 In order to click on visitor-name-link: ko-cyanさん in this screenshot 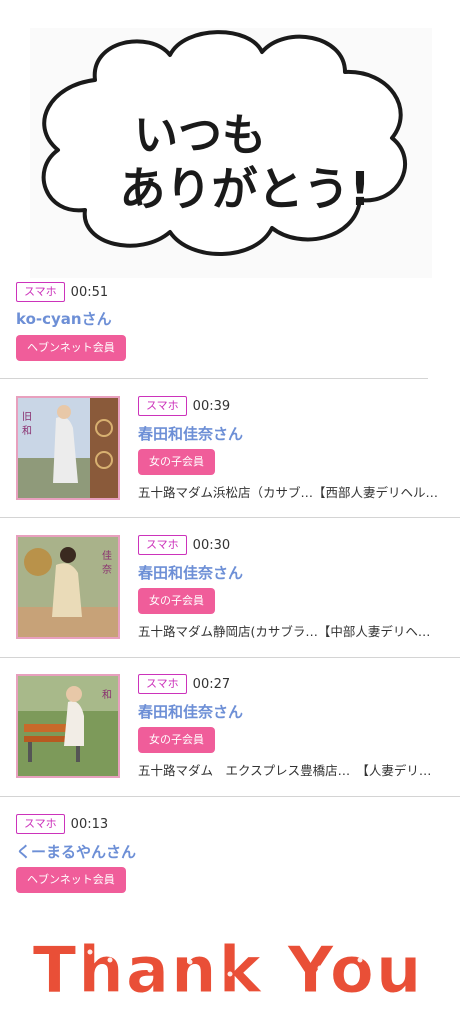, I will do `click(64, 318)`.